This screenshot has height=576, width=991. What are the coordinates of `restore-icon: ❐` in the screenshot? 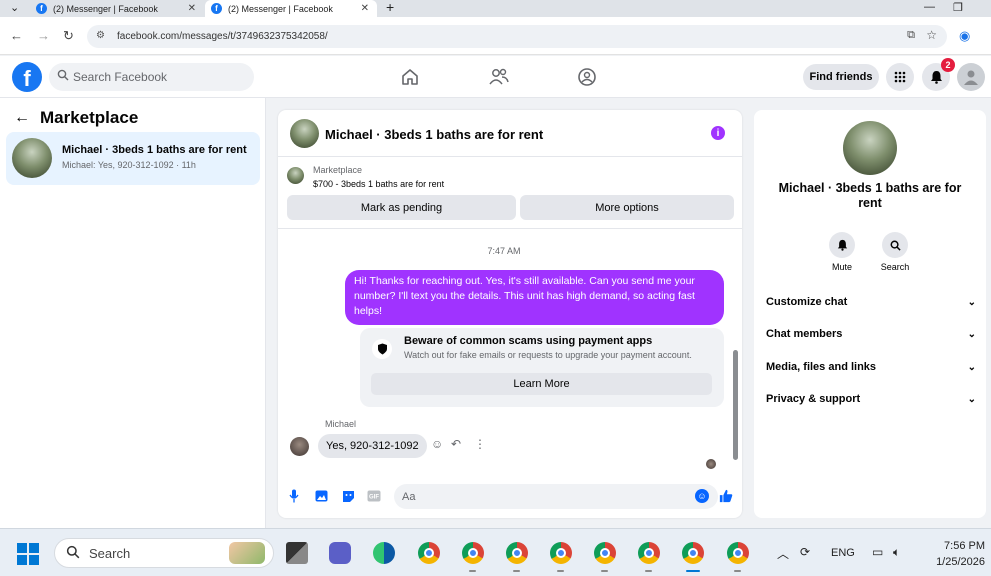 It's located at (958, 7).